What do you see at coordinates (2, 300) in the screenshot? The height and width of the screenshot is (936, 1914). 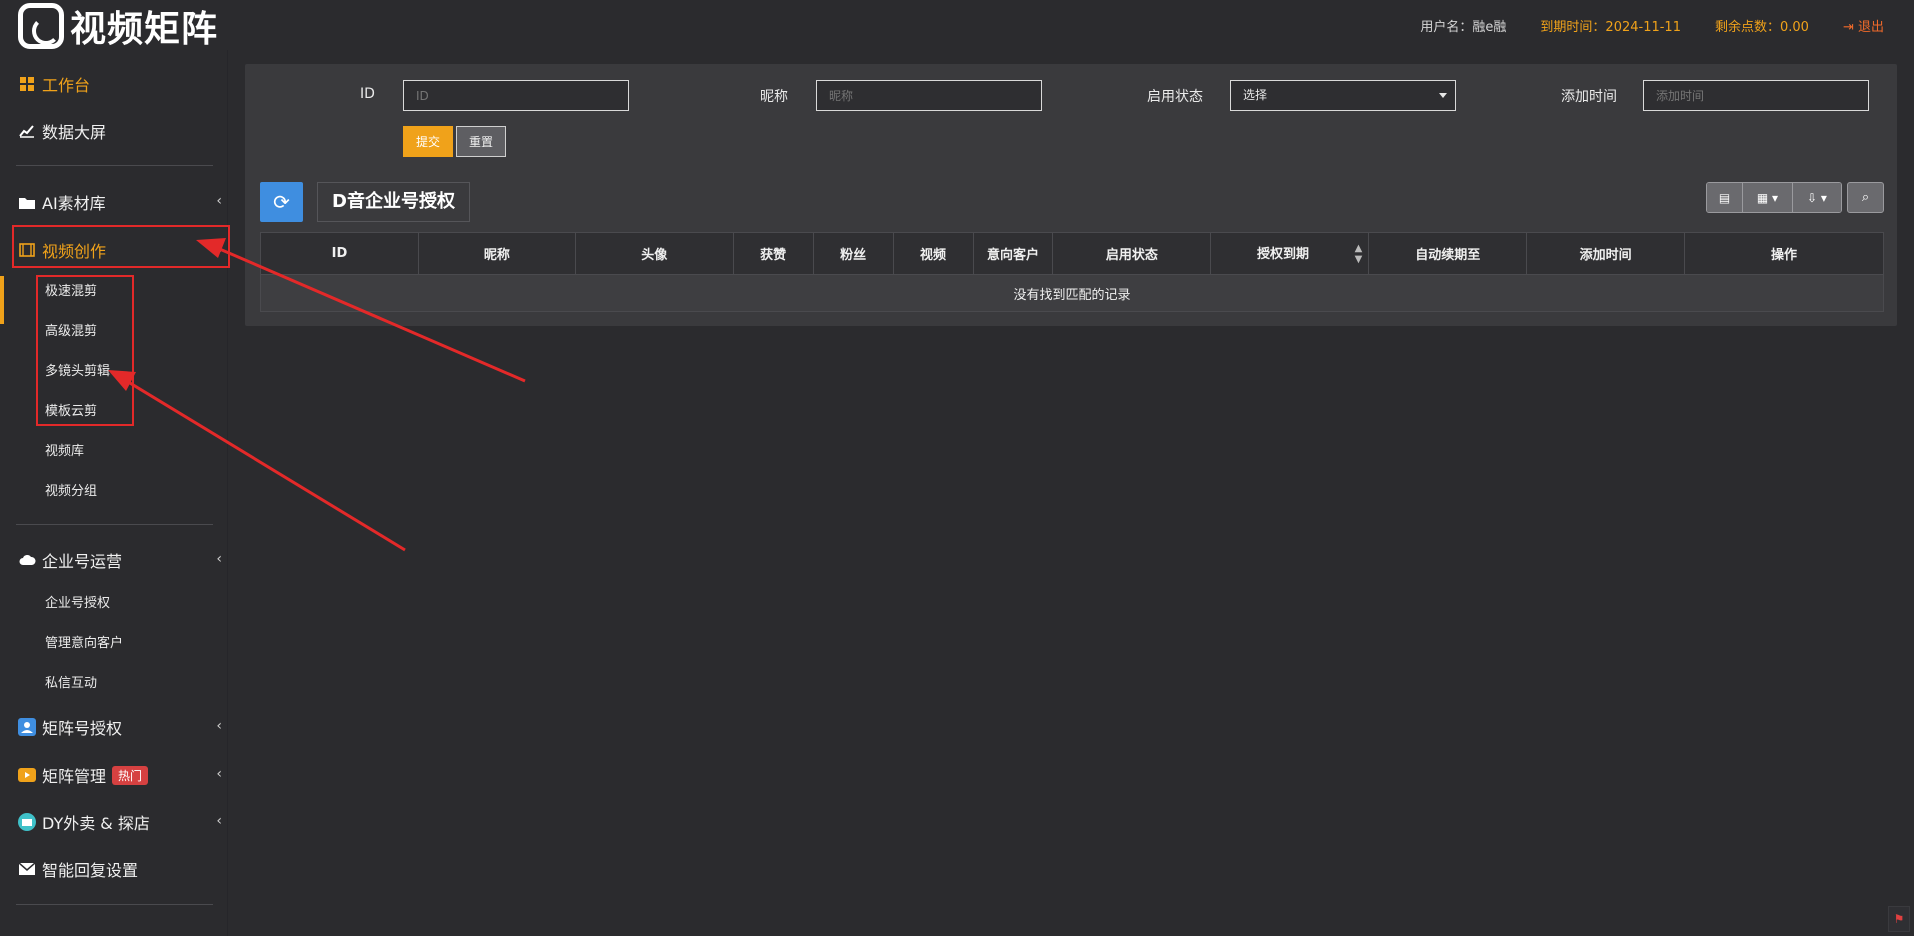 I see `active-indicator` at bounding box center [2, 300].